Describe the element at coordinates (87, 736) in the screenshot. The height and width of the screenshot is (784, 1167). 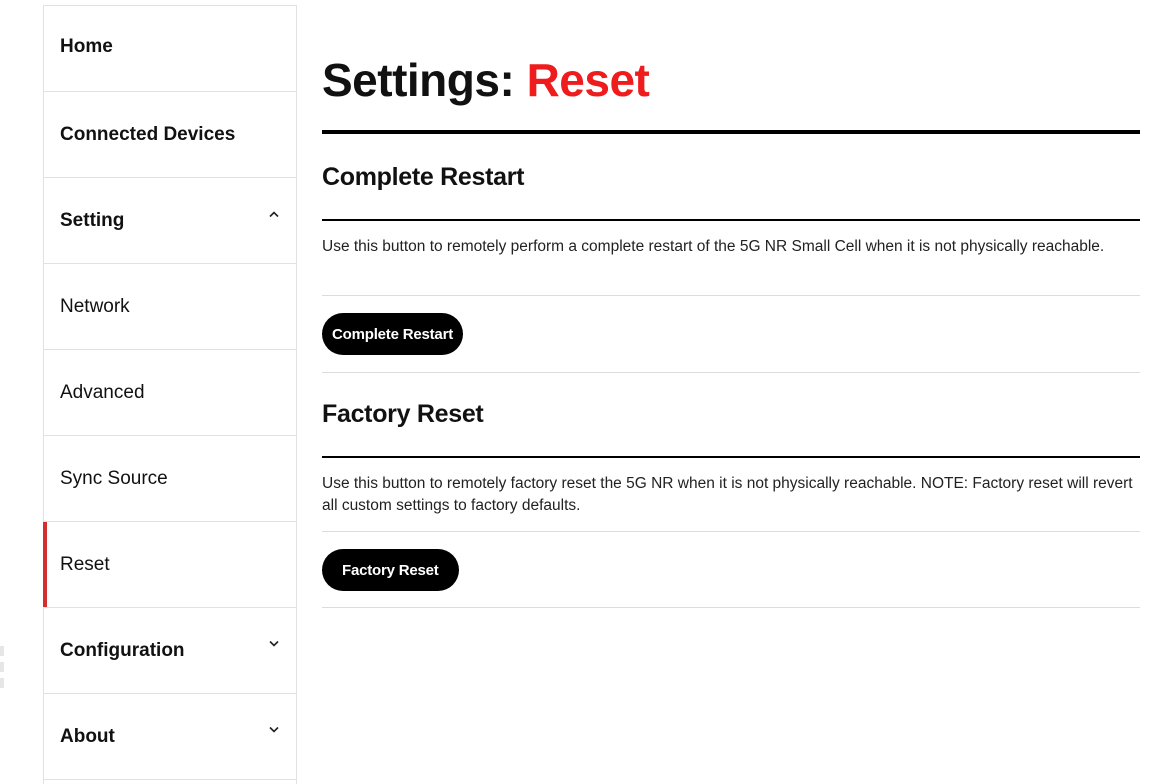
I see `sidebar-item-label: About` at that location.